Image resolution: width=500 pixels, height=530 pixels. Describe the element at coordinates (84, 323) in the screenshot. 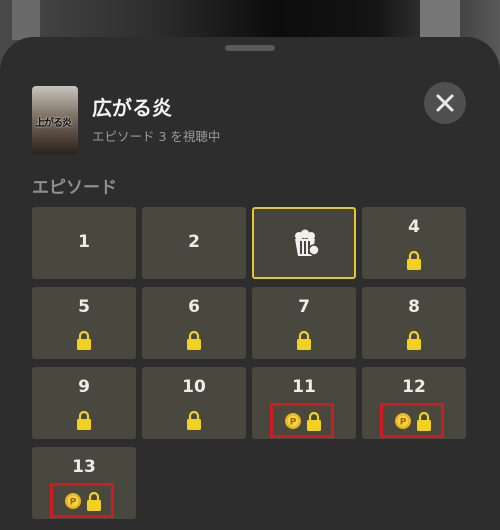

I see `episode-tile-5: 5` at that location.